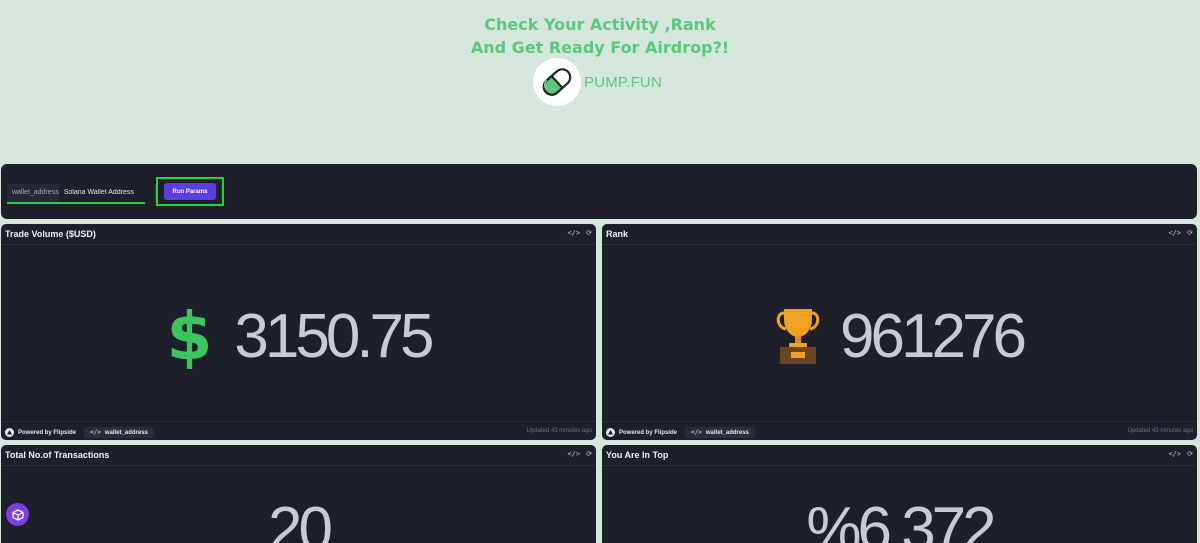 The width and height of the screenshot is (1200, 543). I want to click on metric-display: 20, so click(298, 516).